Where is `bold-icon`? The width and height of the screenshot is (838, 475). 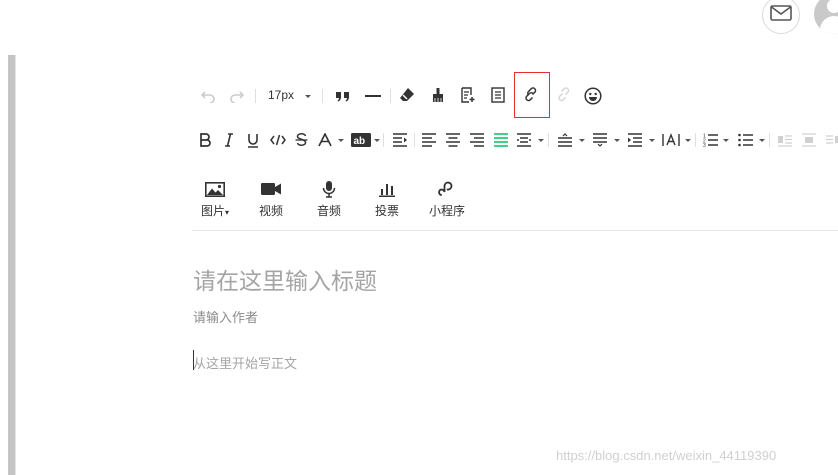
bold-icon is located at coordinates (205, 140).